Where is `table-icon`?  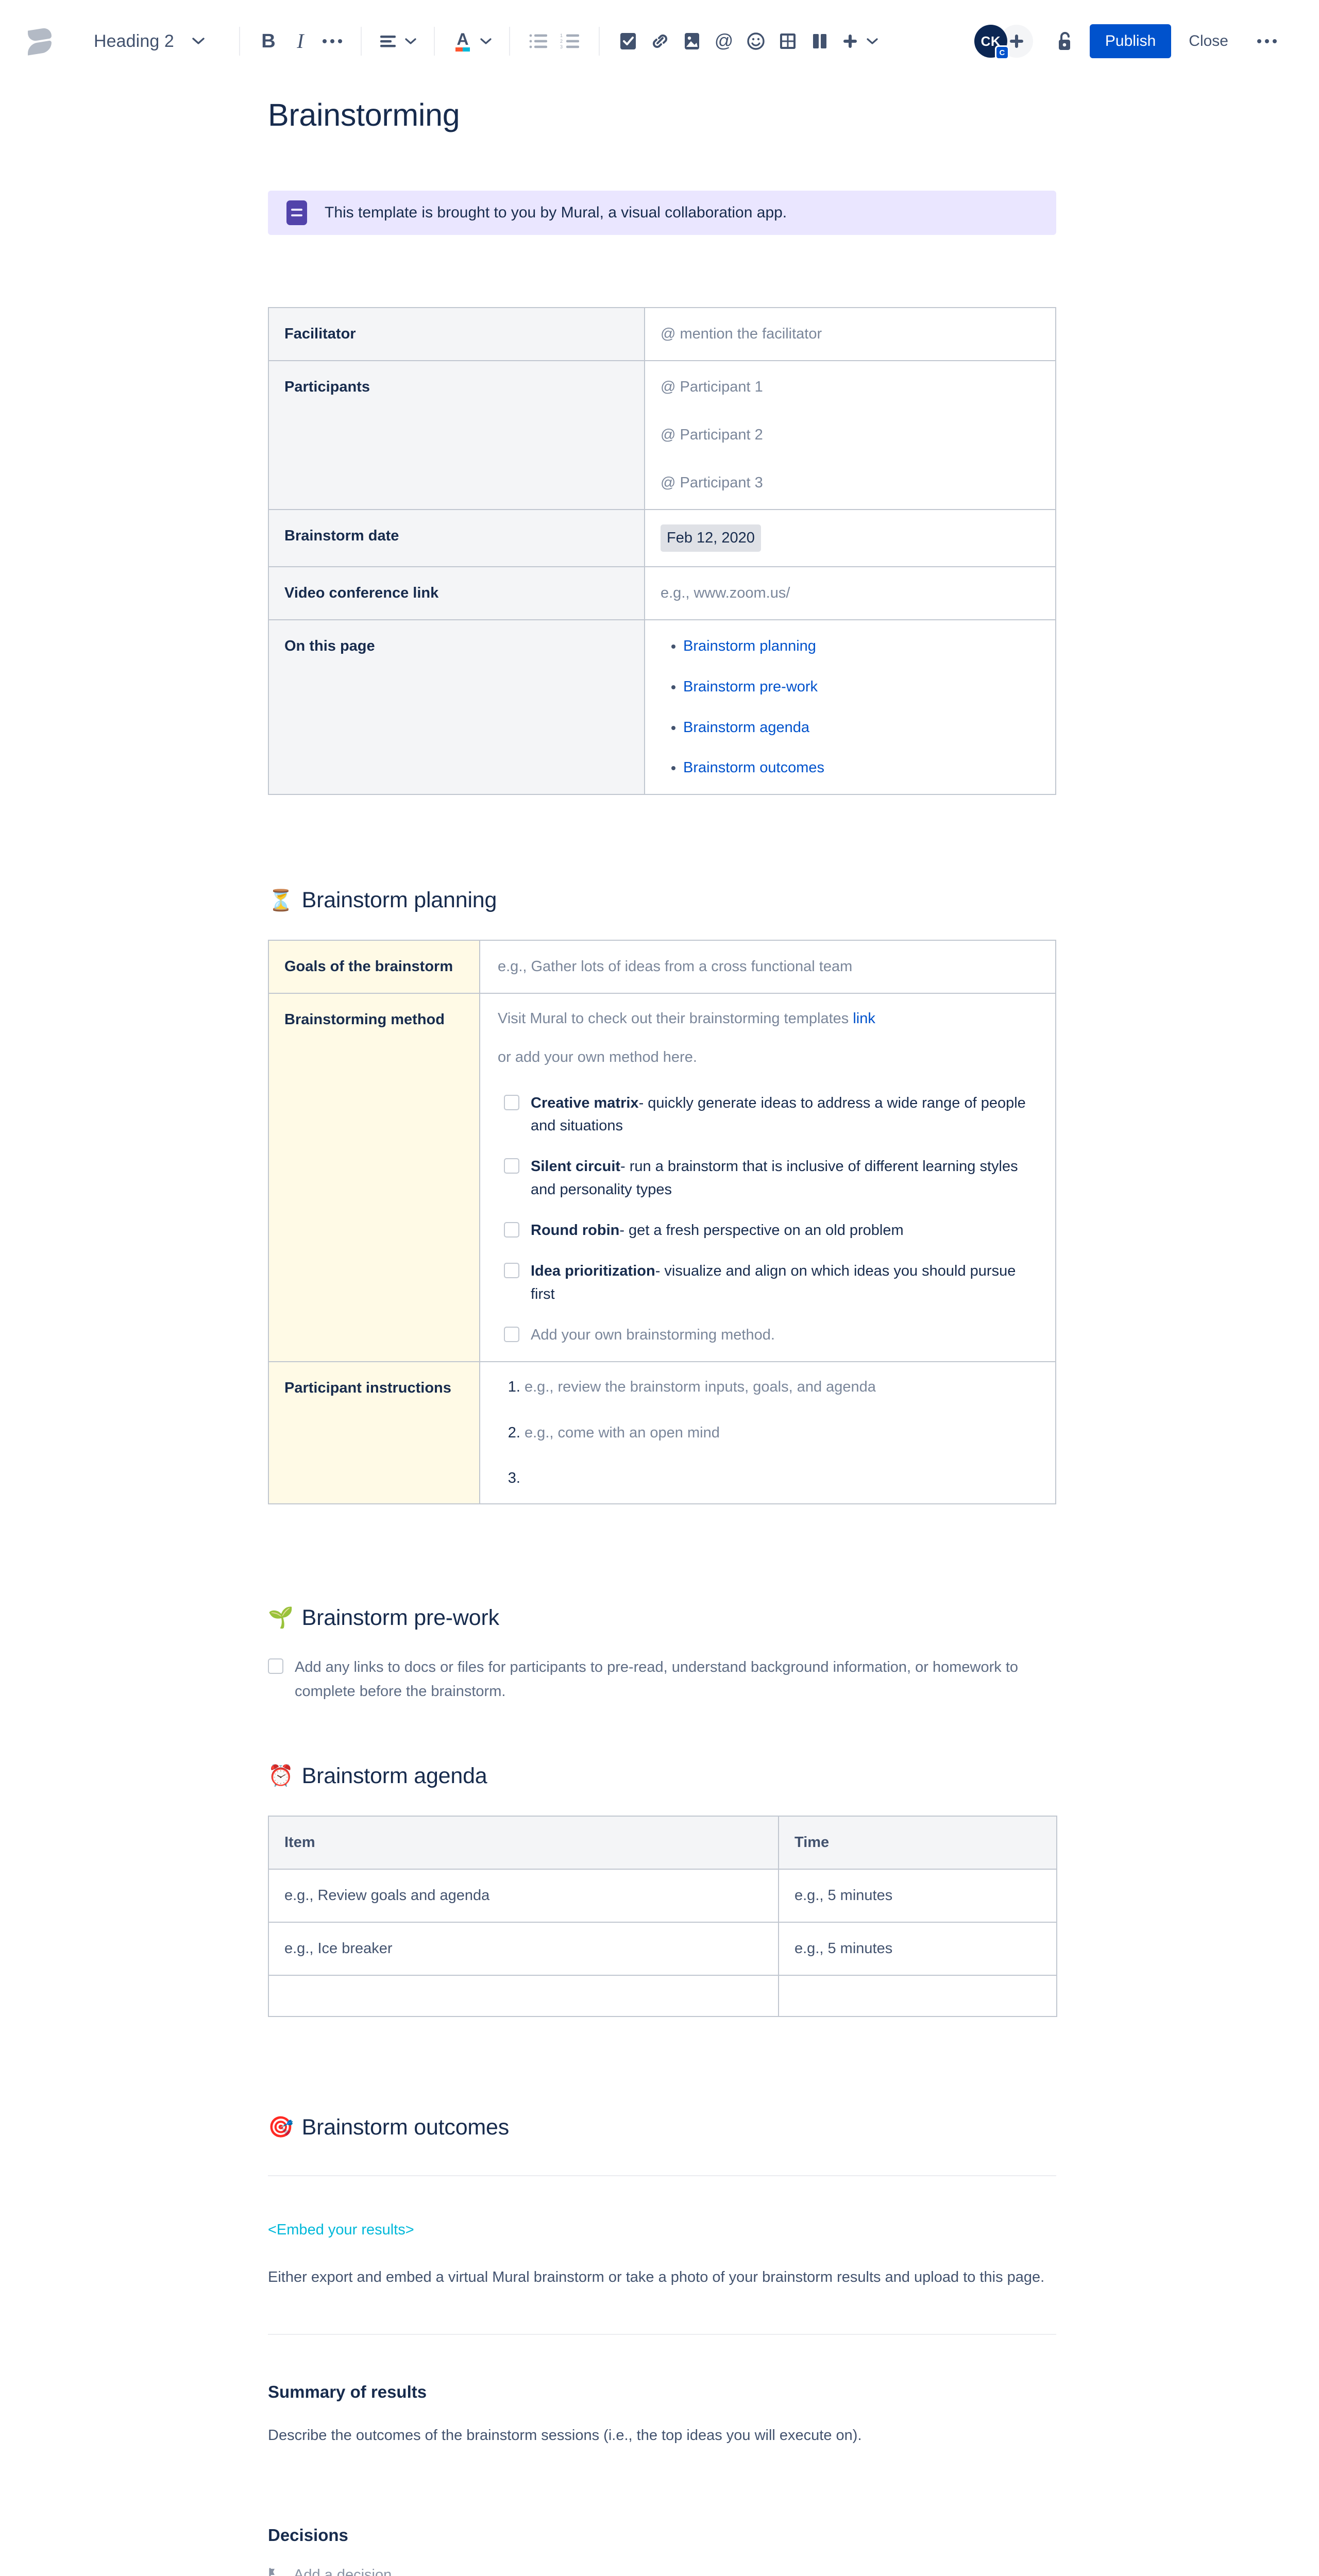
table-icon is located at coordinates (788, 41).